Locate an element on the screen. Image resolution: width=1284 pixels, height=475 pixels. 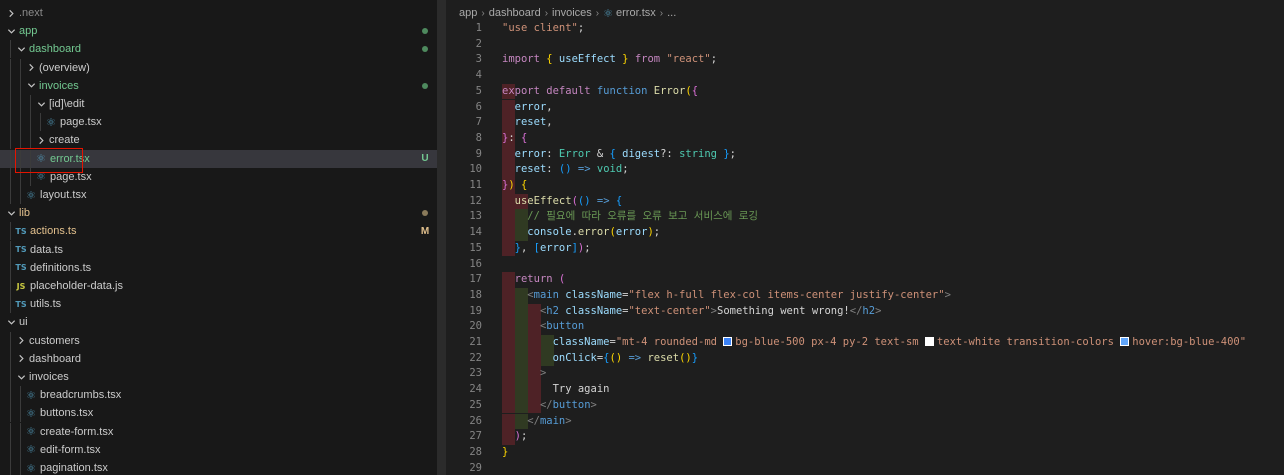
code-text: > is located at coordinates (543, 373).